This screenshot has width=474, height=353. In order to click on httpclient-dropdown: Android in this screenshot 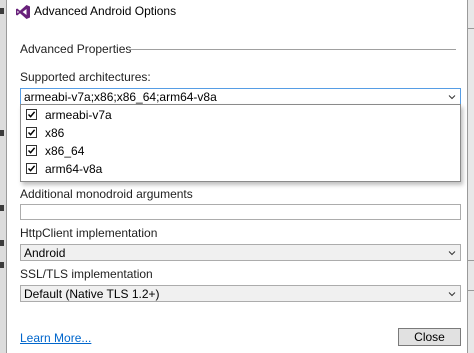, I will do `click(240, 252)`.